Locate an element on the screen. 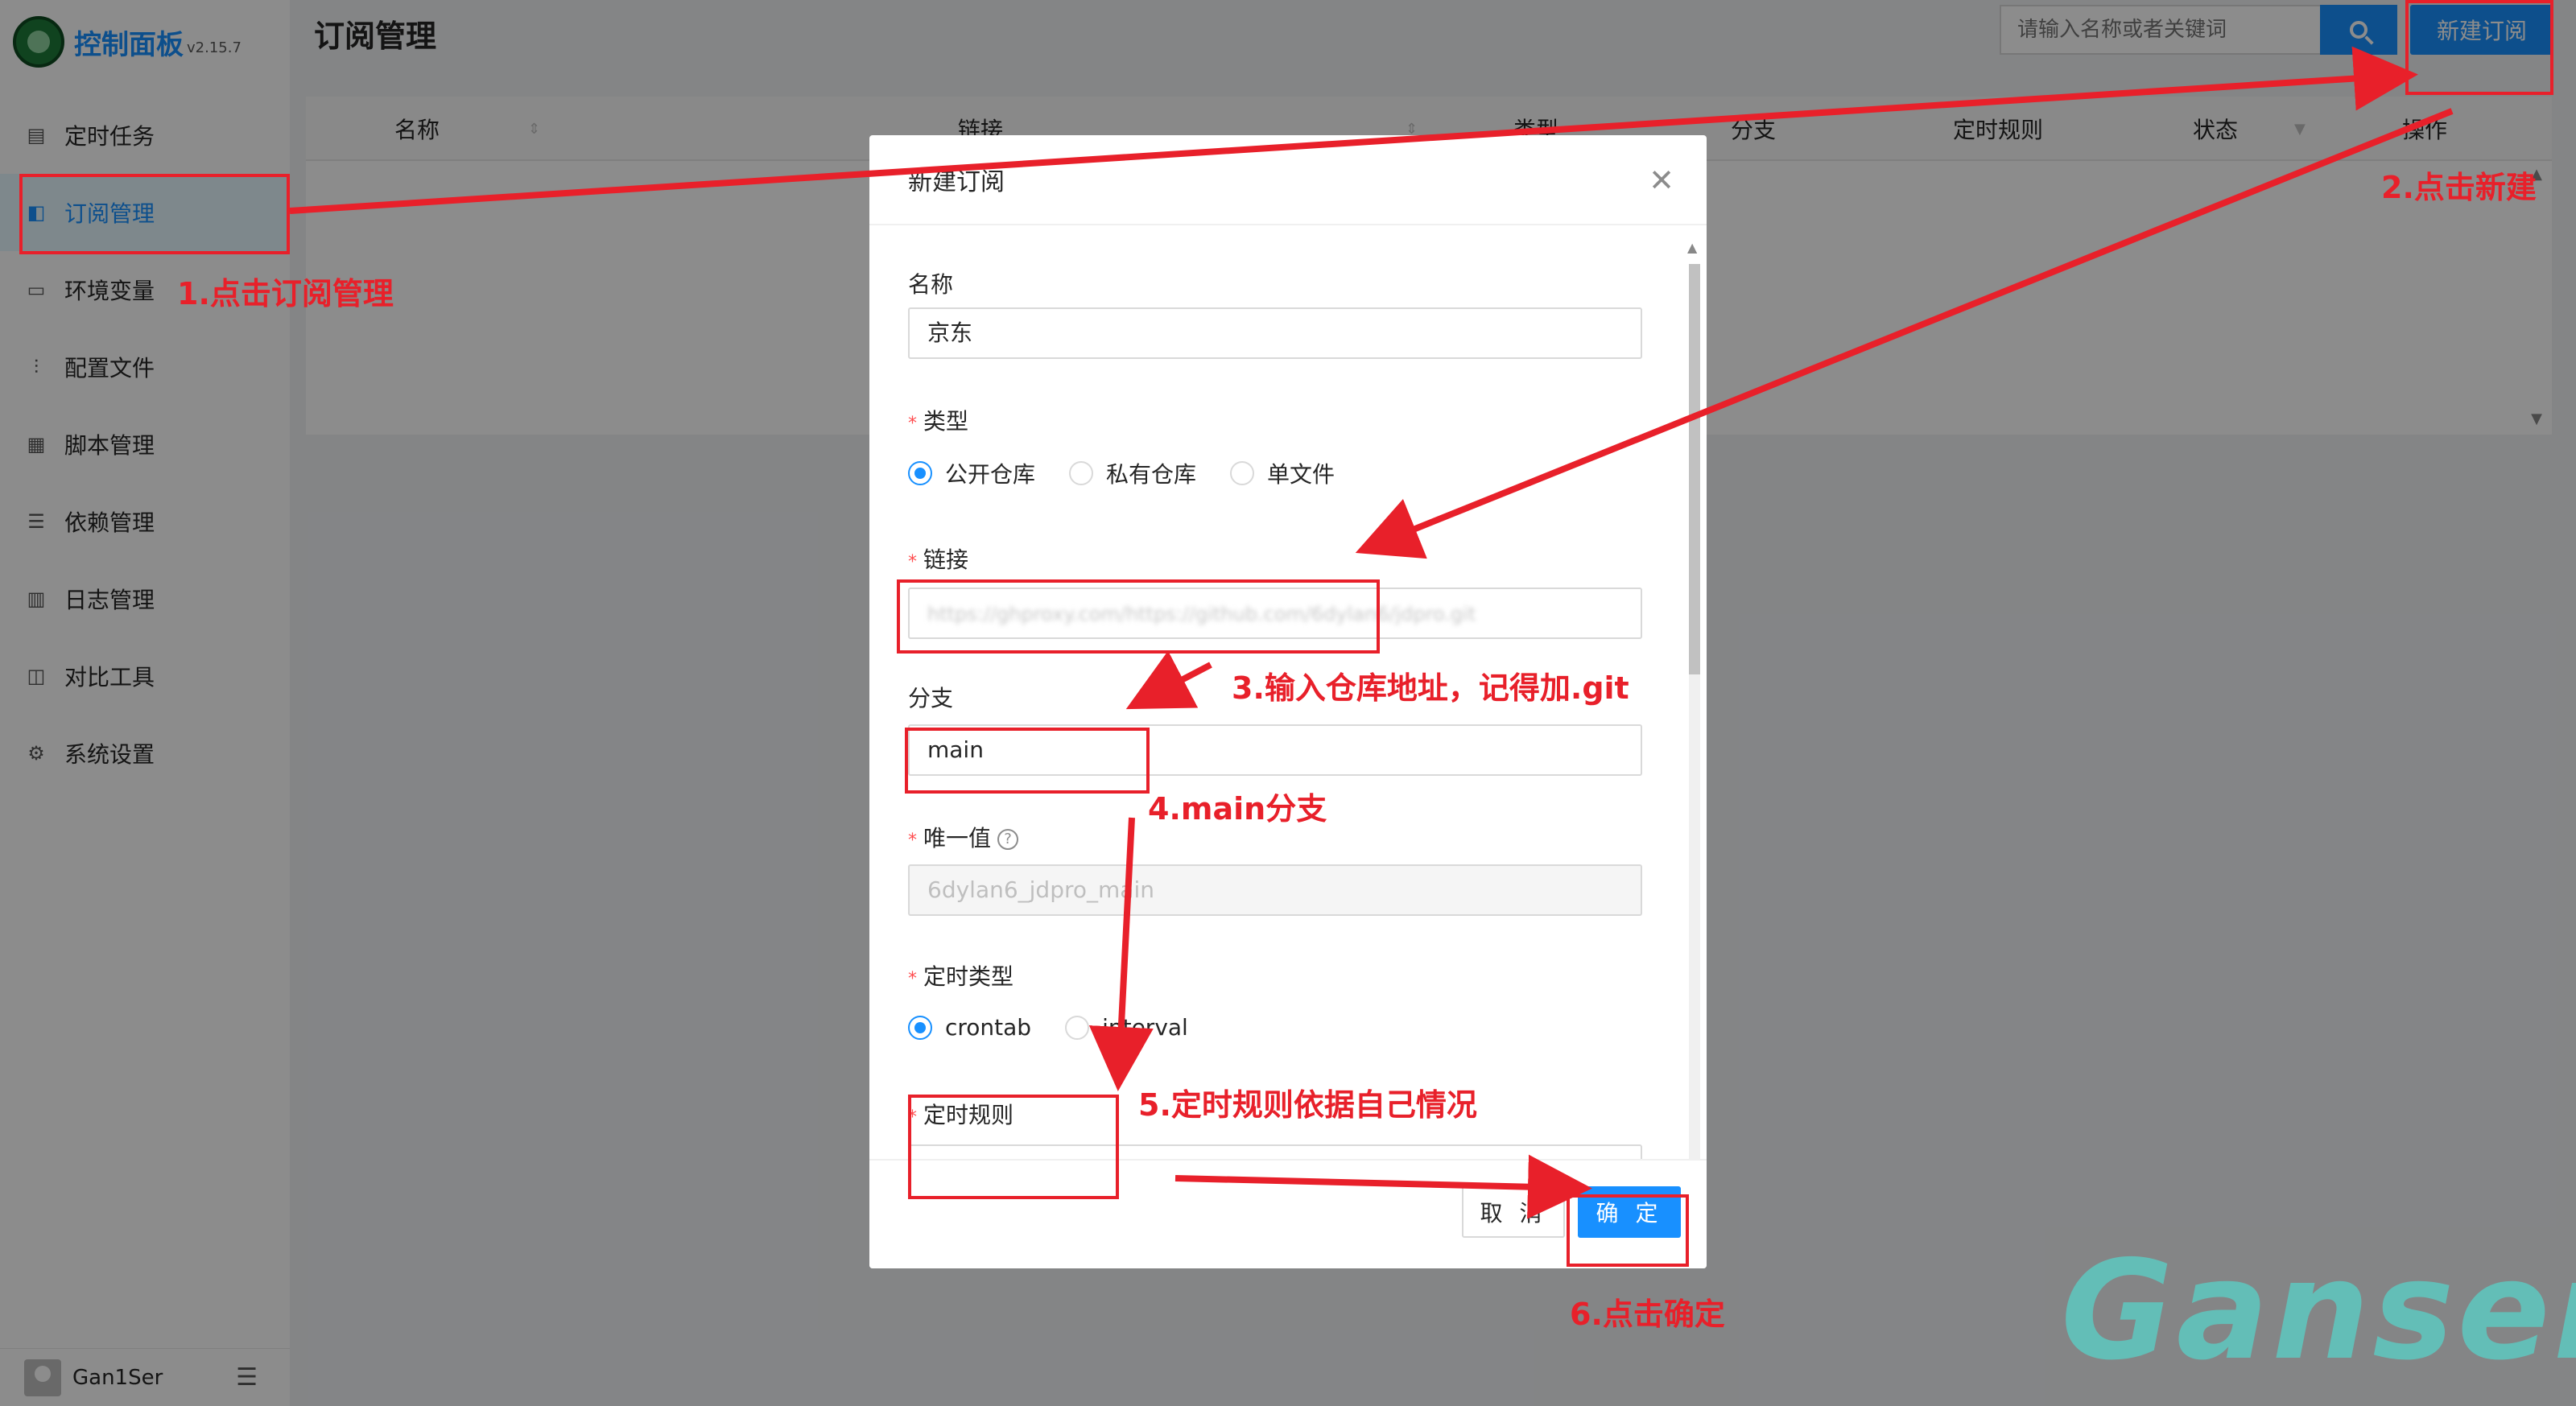 The width and height of the screenshot is (2576, 1406). arrow-step2-to-link is located at coordinates (1904, 333).